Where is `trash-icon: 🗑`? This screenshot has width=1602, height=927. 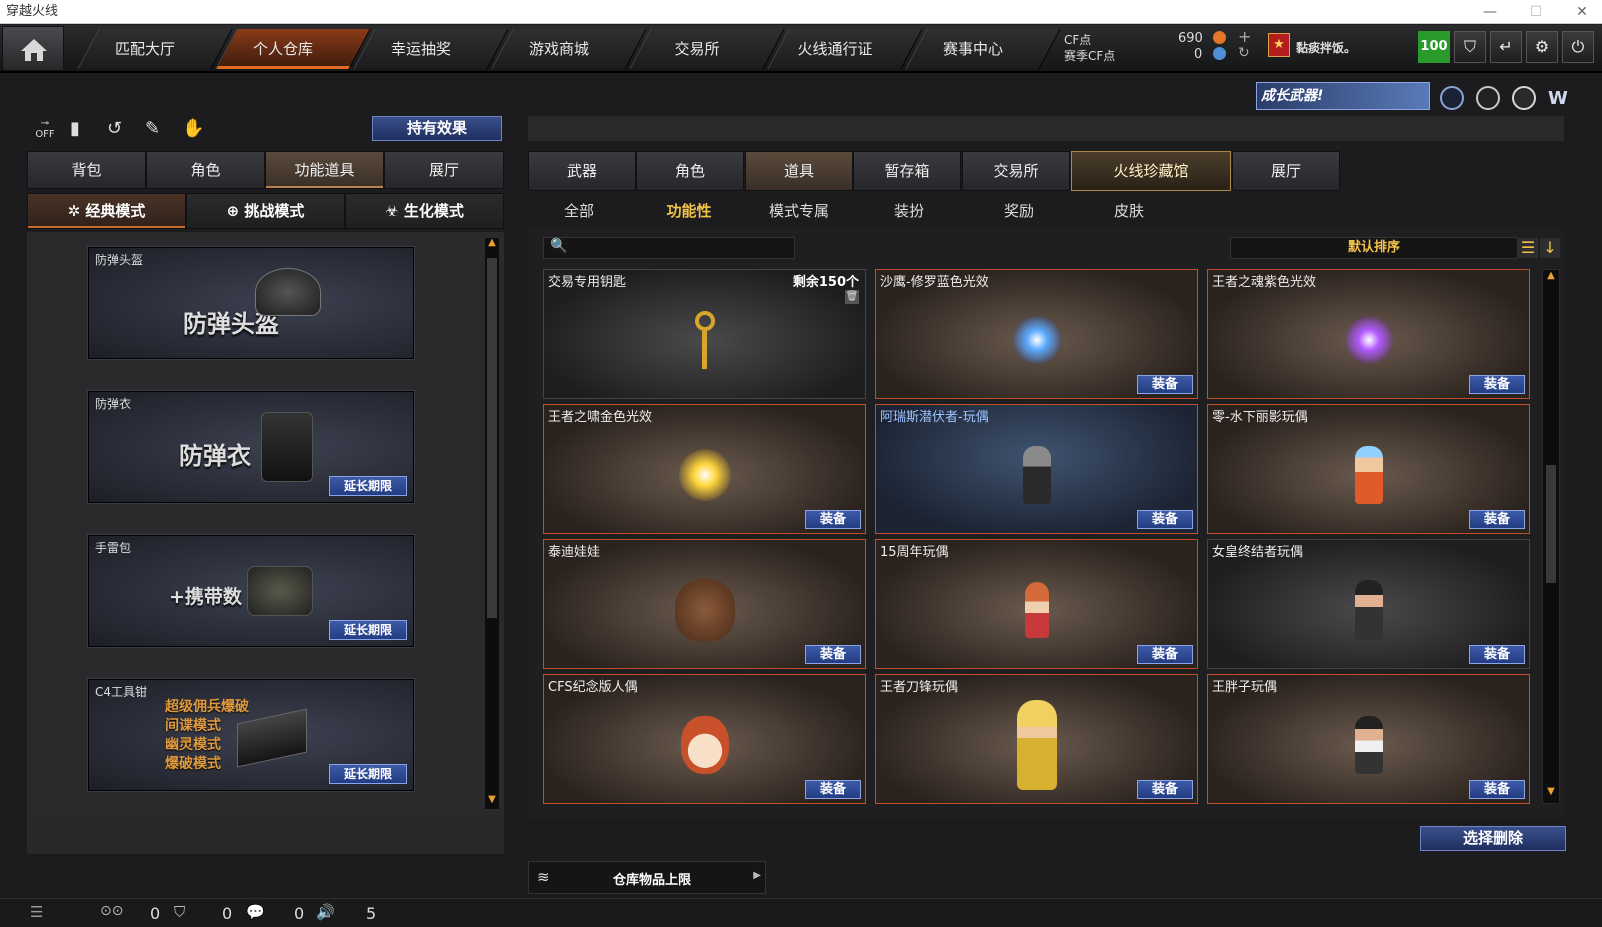
trash-icon: 🗑 is located at coordinates (852, 297).